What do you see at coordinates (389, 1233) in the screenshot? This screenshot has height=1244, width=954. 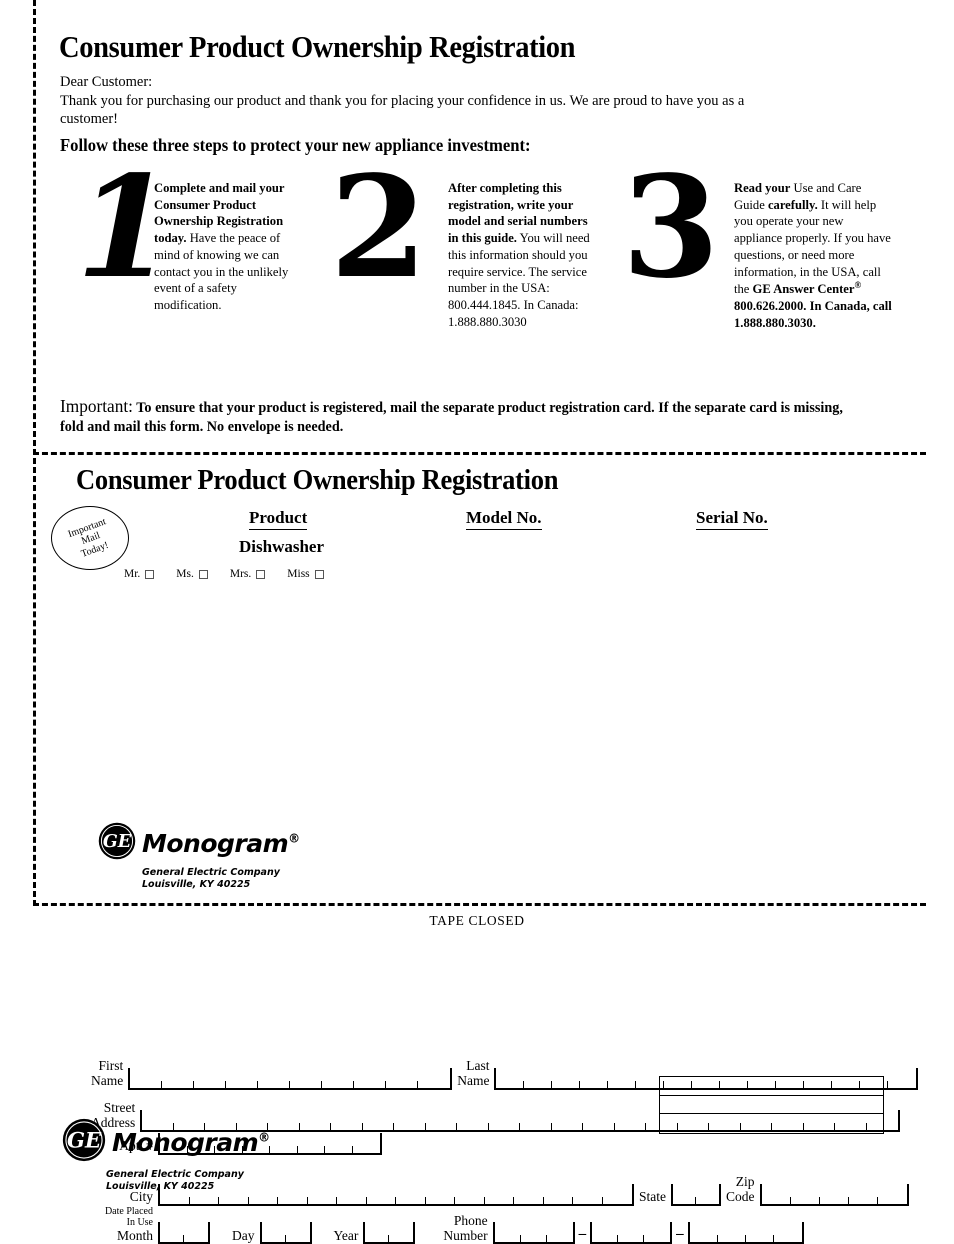 I see `year-input` at bounding box center [389, 1233].